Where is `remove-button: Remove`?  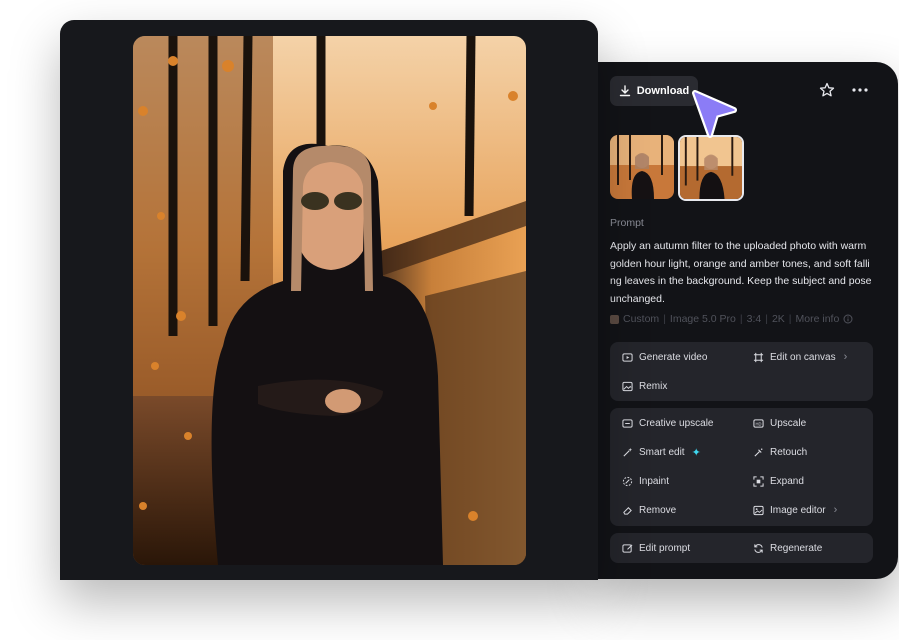 remove-button: Remove is located at coordinates (649, 510).